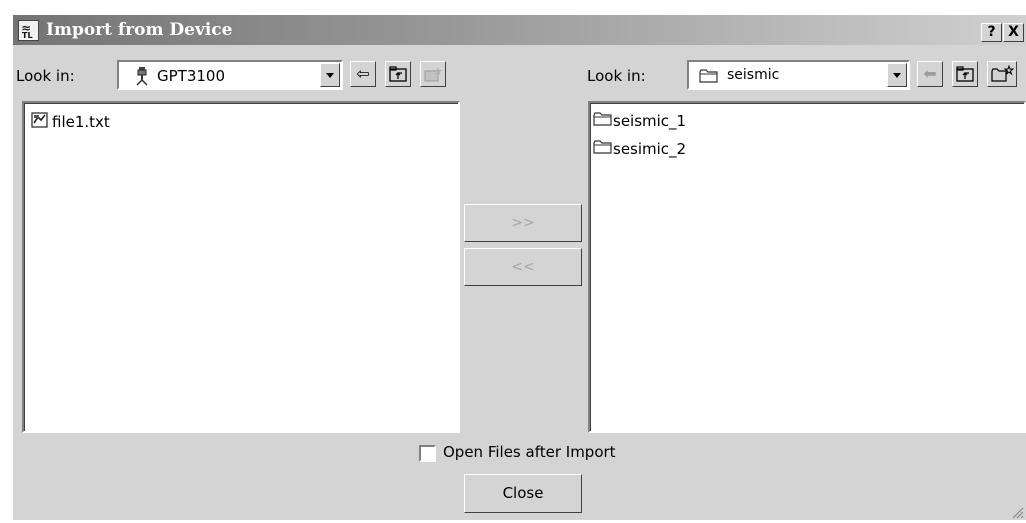 The height and width of the screenshot is (523, 1026). What do you see at coordinates (523, 267) in the screenshot?
I see `export-button: <<` at bounding box center [523, 267].